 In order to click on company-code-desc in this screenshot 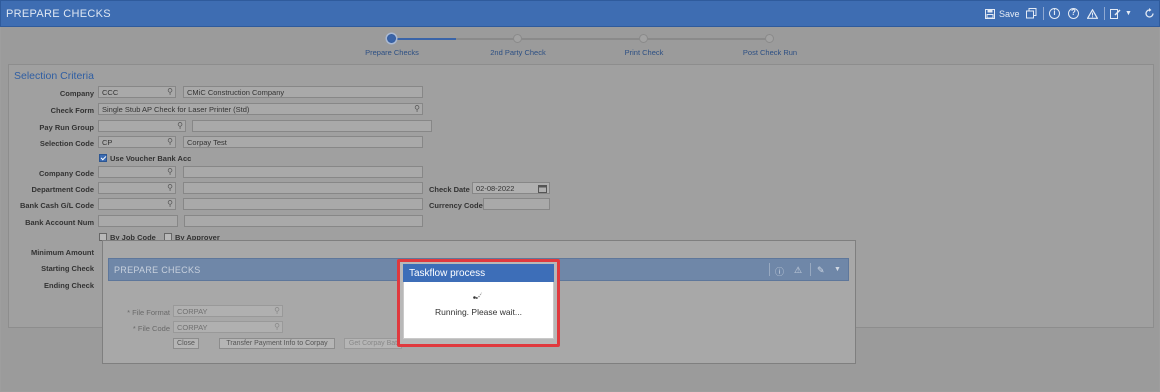, I will do `click(303, 172)`.